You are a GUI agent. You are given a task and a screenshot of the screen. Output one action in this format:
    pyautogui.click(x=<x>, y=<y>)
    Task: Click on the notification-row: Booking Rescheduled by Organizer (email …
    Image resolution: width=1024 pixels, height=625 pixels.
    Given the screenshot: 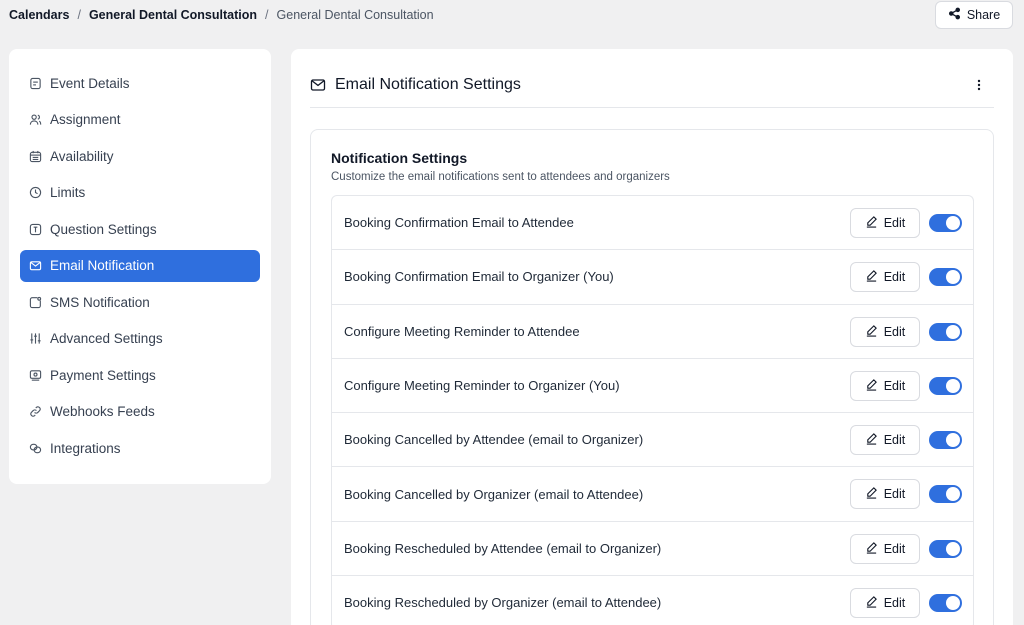 What is the action you would take?
    pyautogui.click(x=652, y=600)
    